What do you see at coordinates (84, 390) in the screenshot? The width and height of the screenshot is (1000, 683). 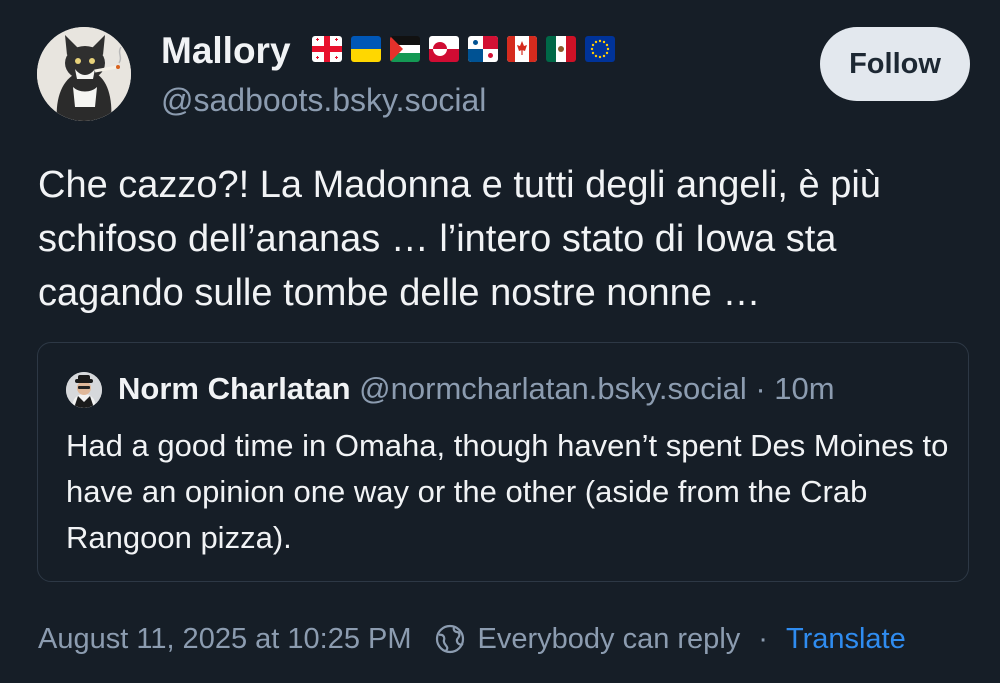 I see `quoted-author-avatar` at bounding box center [84, 390].